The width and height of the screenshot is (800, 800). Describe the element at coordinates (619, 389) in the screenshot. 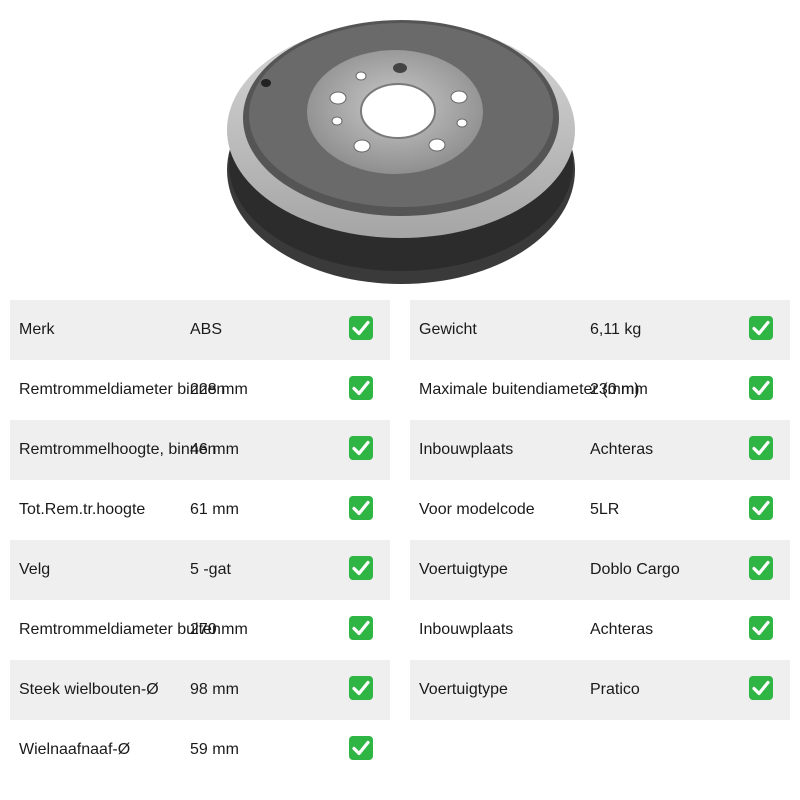

I see `spec-value: 230 mm` at that location.